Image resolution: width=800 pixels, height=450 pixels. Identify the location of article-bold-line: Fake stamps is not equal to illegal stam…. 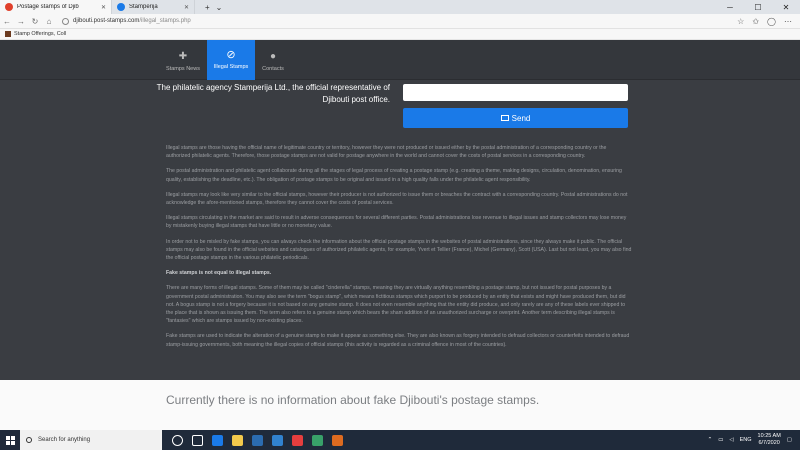
(219, 273).